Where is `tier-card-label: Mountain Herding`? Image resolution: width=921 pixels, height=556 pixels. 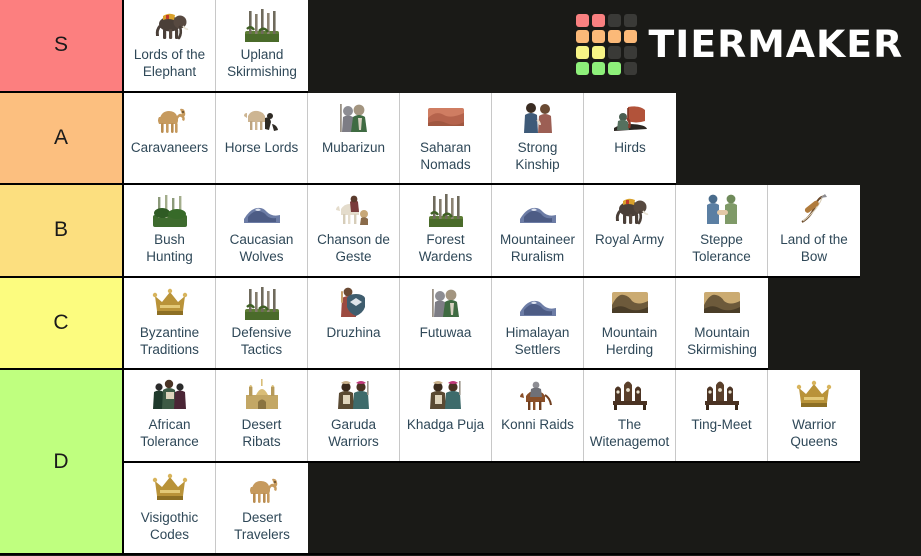
tier-card-label: Mountain Herding is located at coordinates (629, 340).